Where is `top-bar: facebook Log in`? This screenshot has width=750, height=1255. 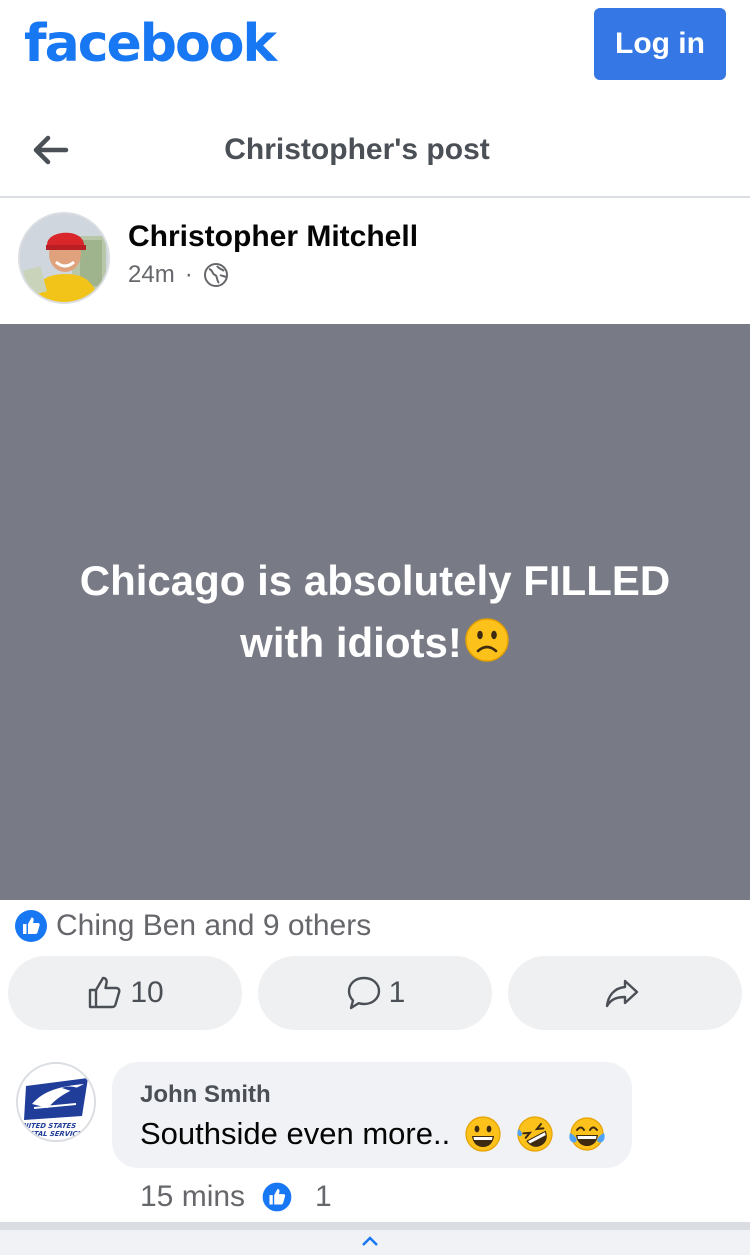 top-bar: facebook Log in is located at coordinates (375, 50).